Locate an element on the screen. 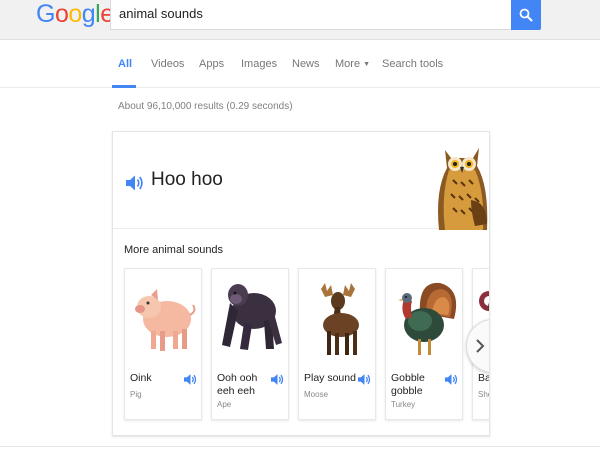 This screenshot has width=600, height=450. google-logo: Google is located at coordinates (75, 14).